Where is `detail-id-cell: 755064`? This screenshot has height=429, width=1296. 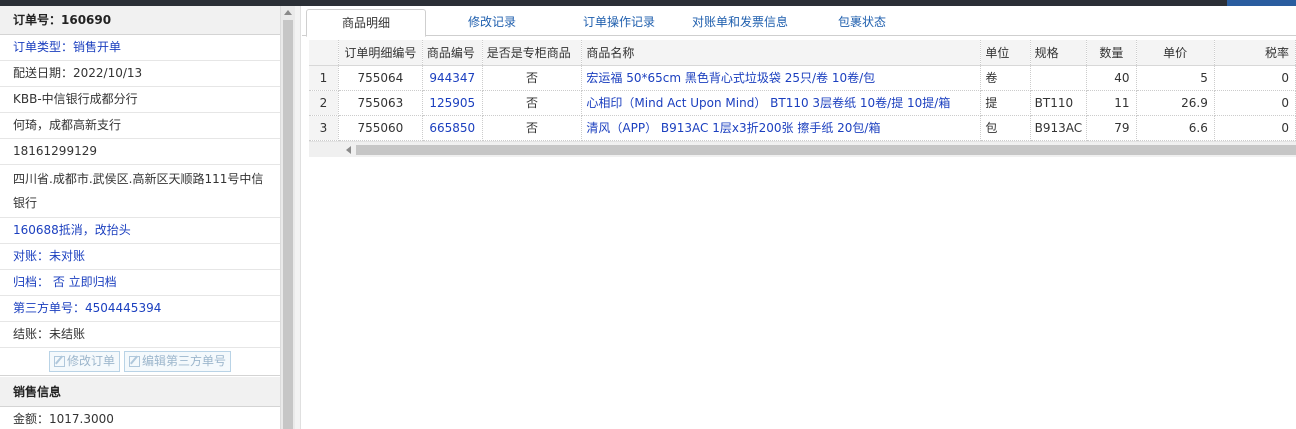 detail-id-cell: 755064 is located at coordinates (380, 78).